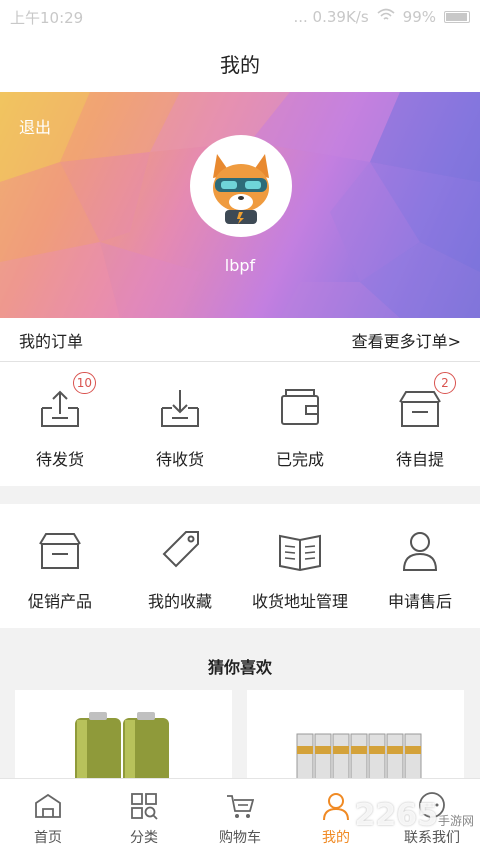 The image size is (480, 853). I want to click on tab-label: 购物车, so click(240, 838).